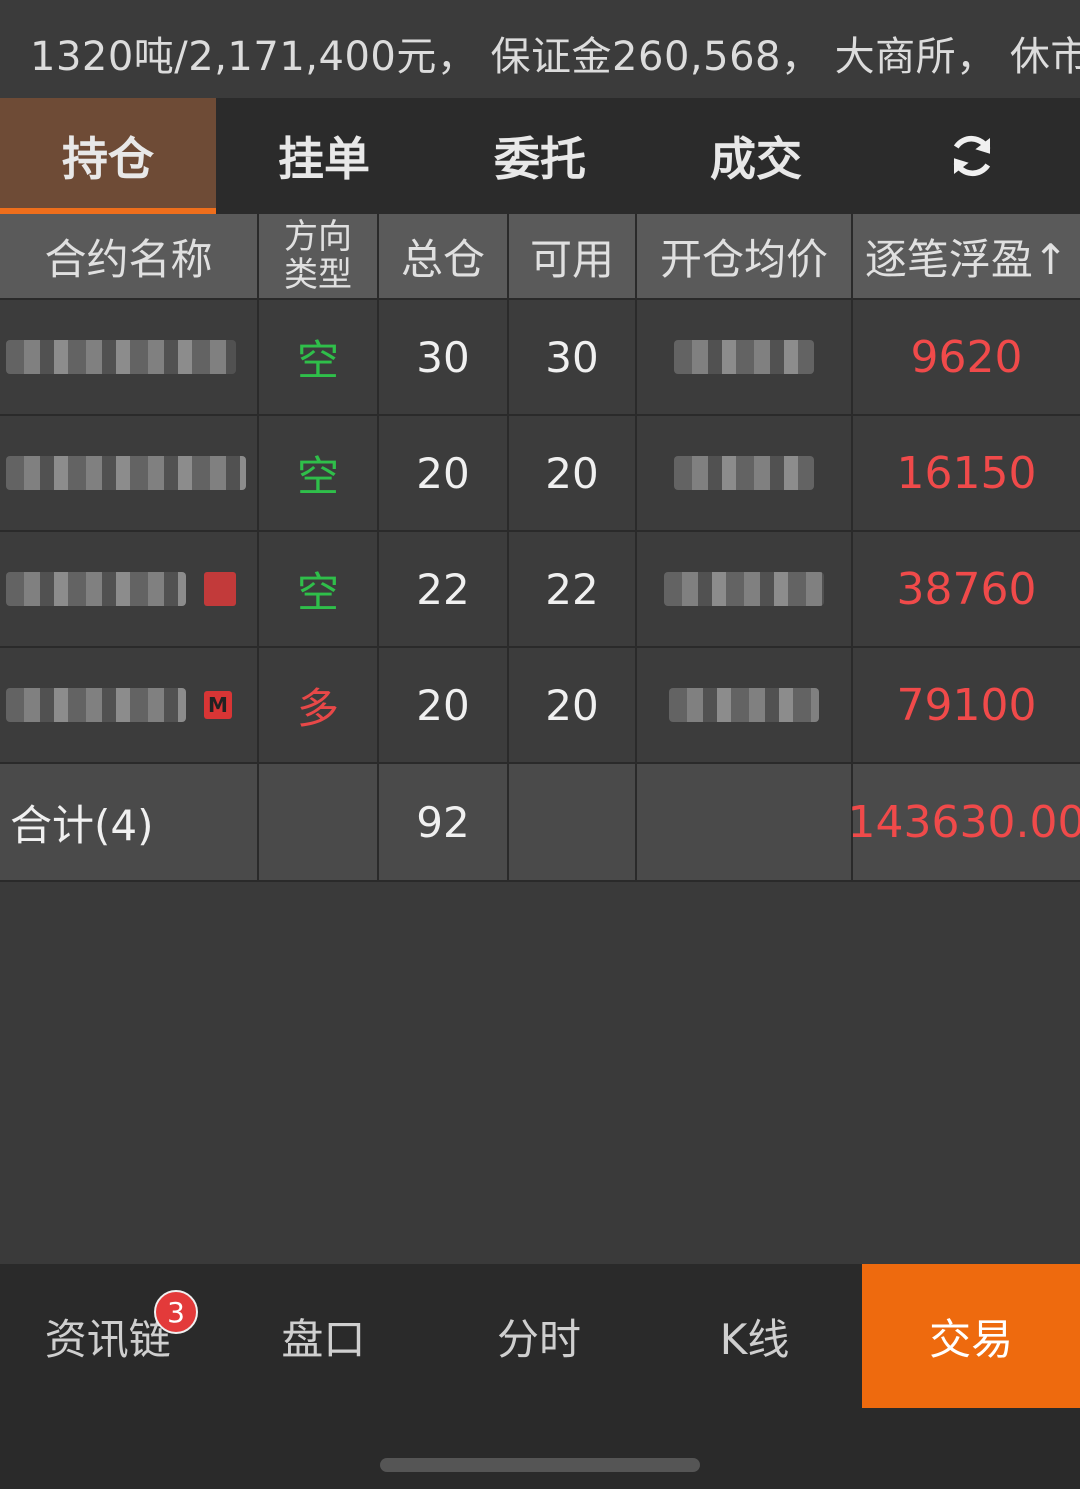 The image size is (1080, 1489). What do you see at coordinates (745, 256) in the screenshot?
I see `col-avg-price-header: 开仓均价` at bounding box center [745, 256].